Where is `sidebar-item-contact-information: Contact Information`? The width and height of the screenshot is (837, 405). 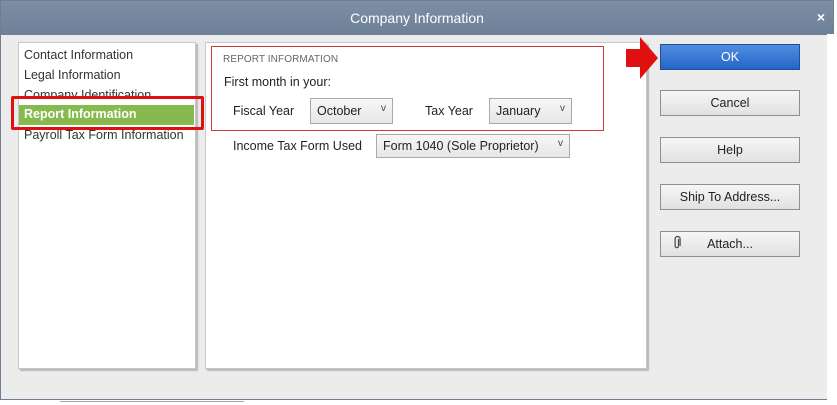
sidebar-item-contact-information: Contact Information is located at coordinates (78, 55).